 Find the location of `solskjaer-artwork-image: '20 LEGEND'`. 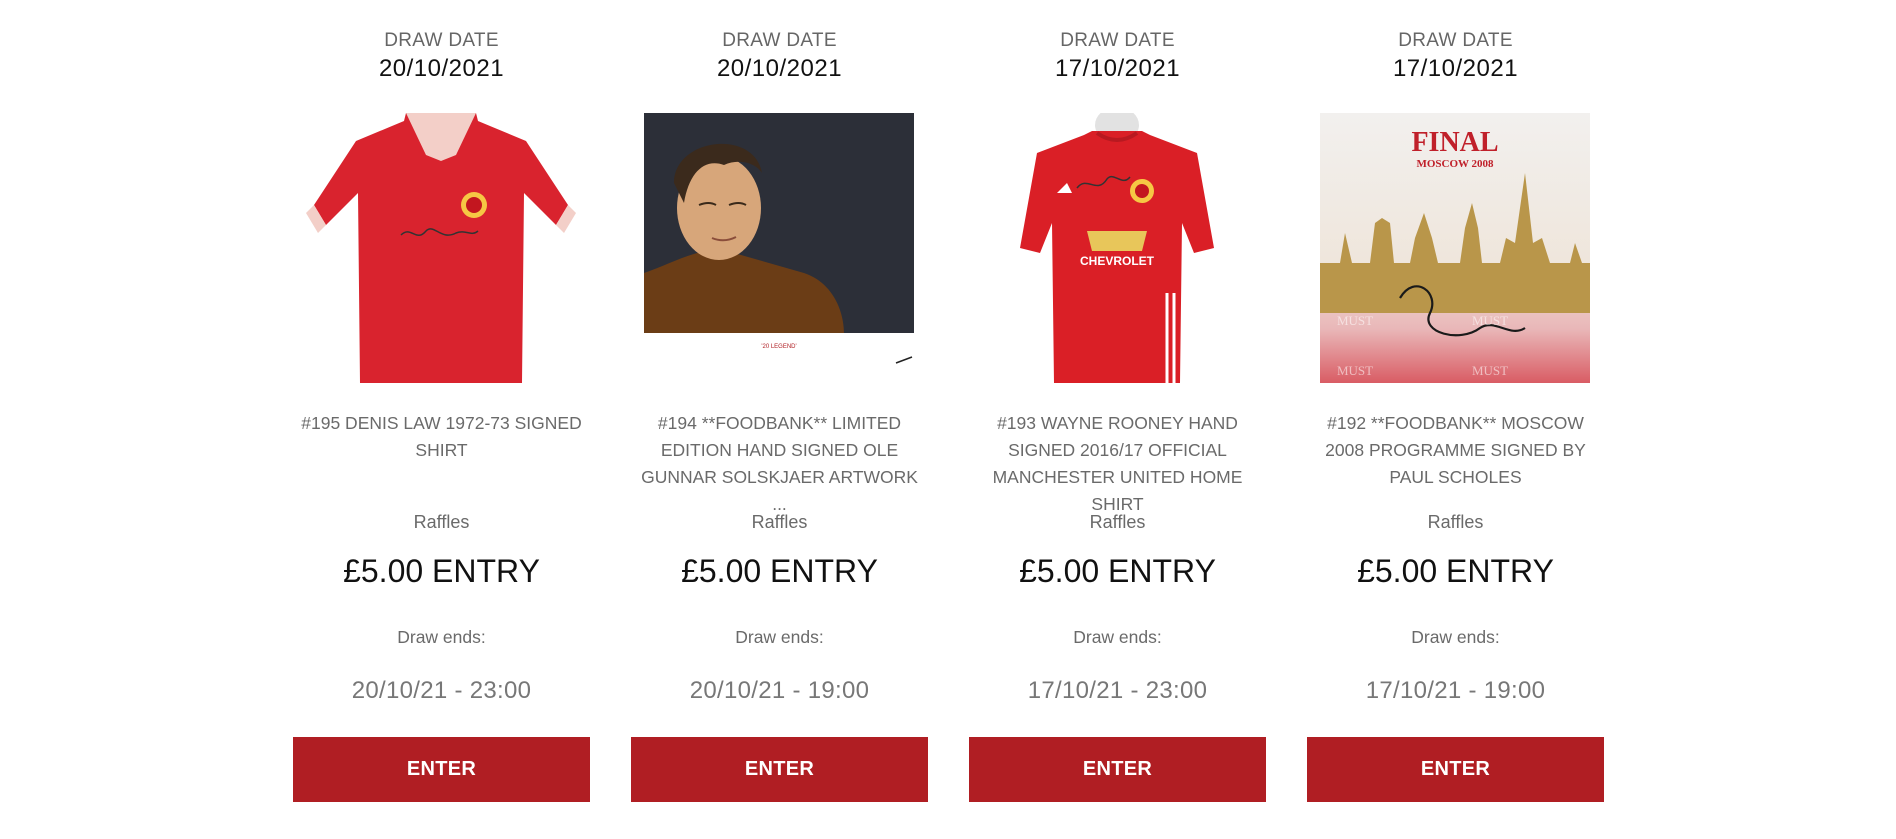

solskjaer-artwork-image: '20 LEGEND' is located at coordinates (779, 248).